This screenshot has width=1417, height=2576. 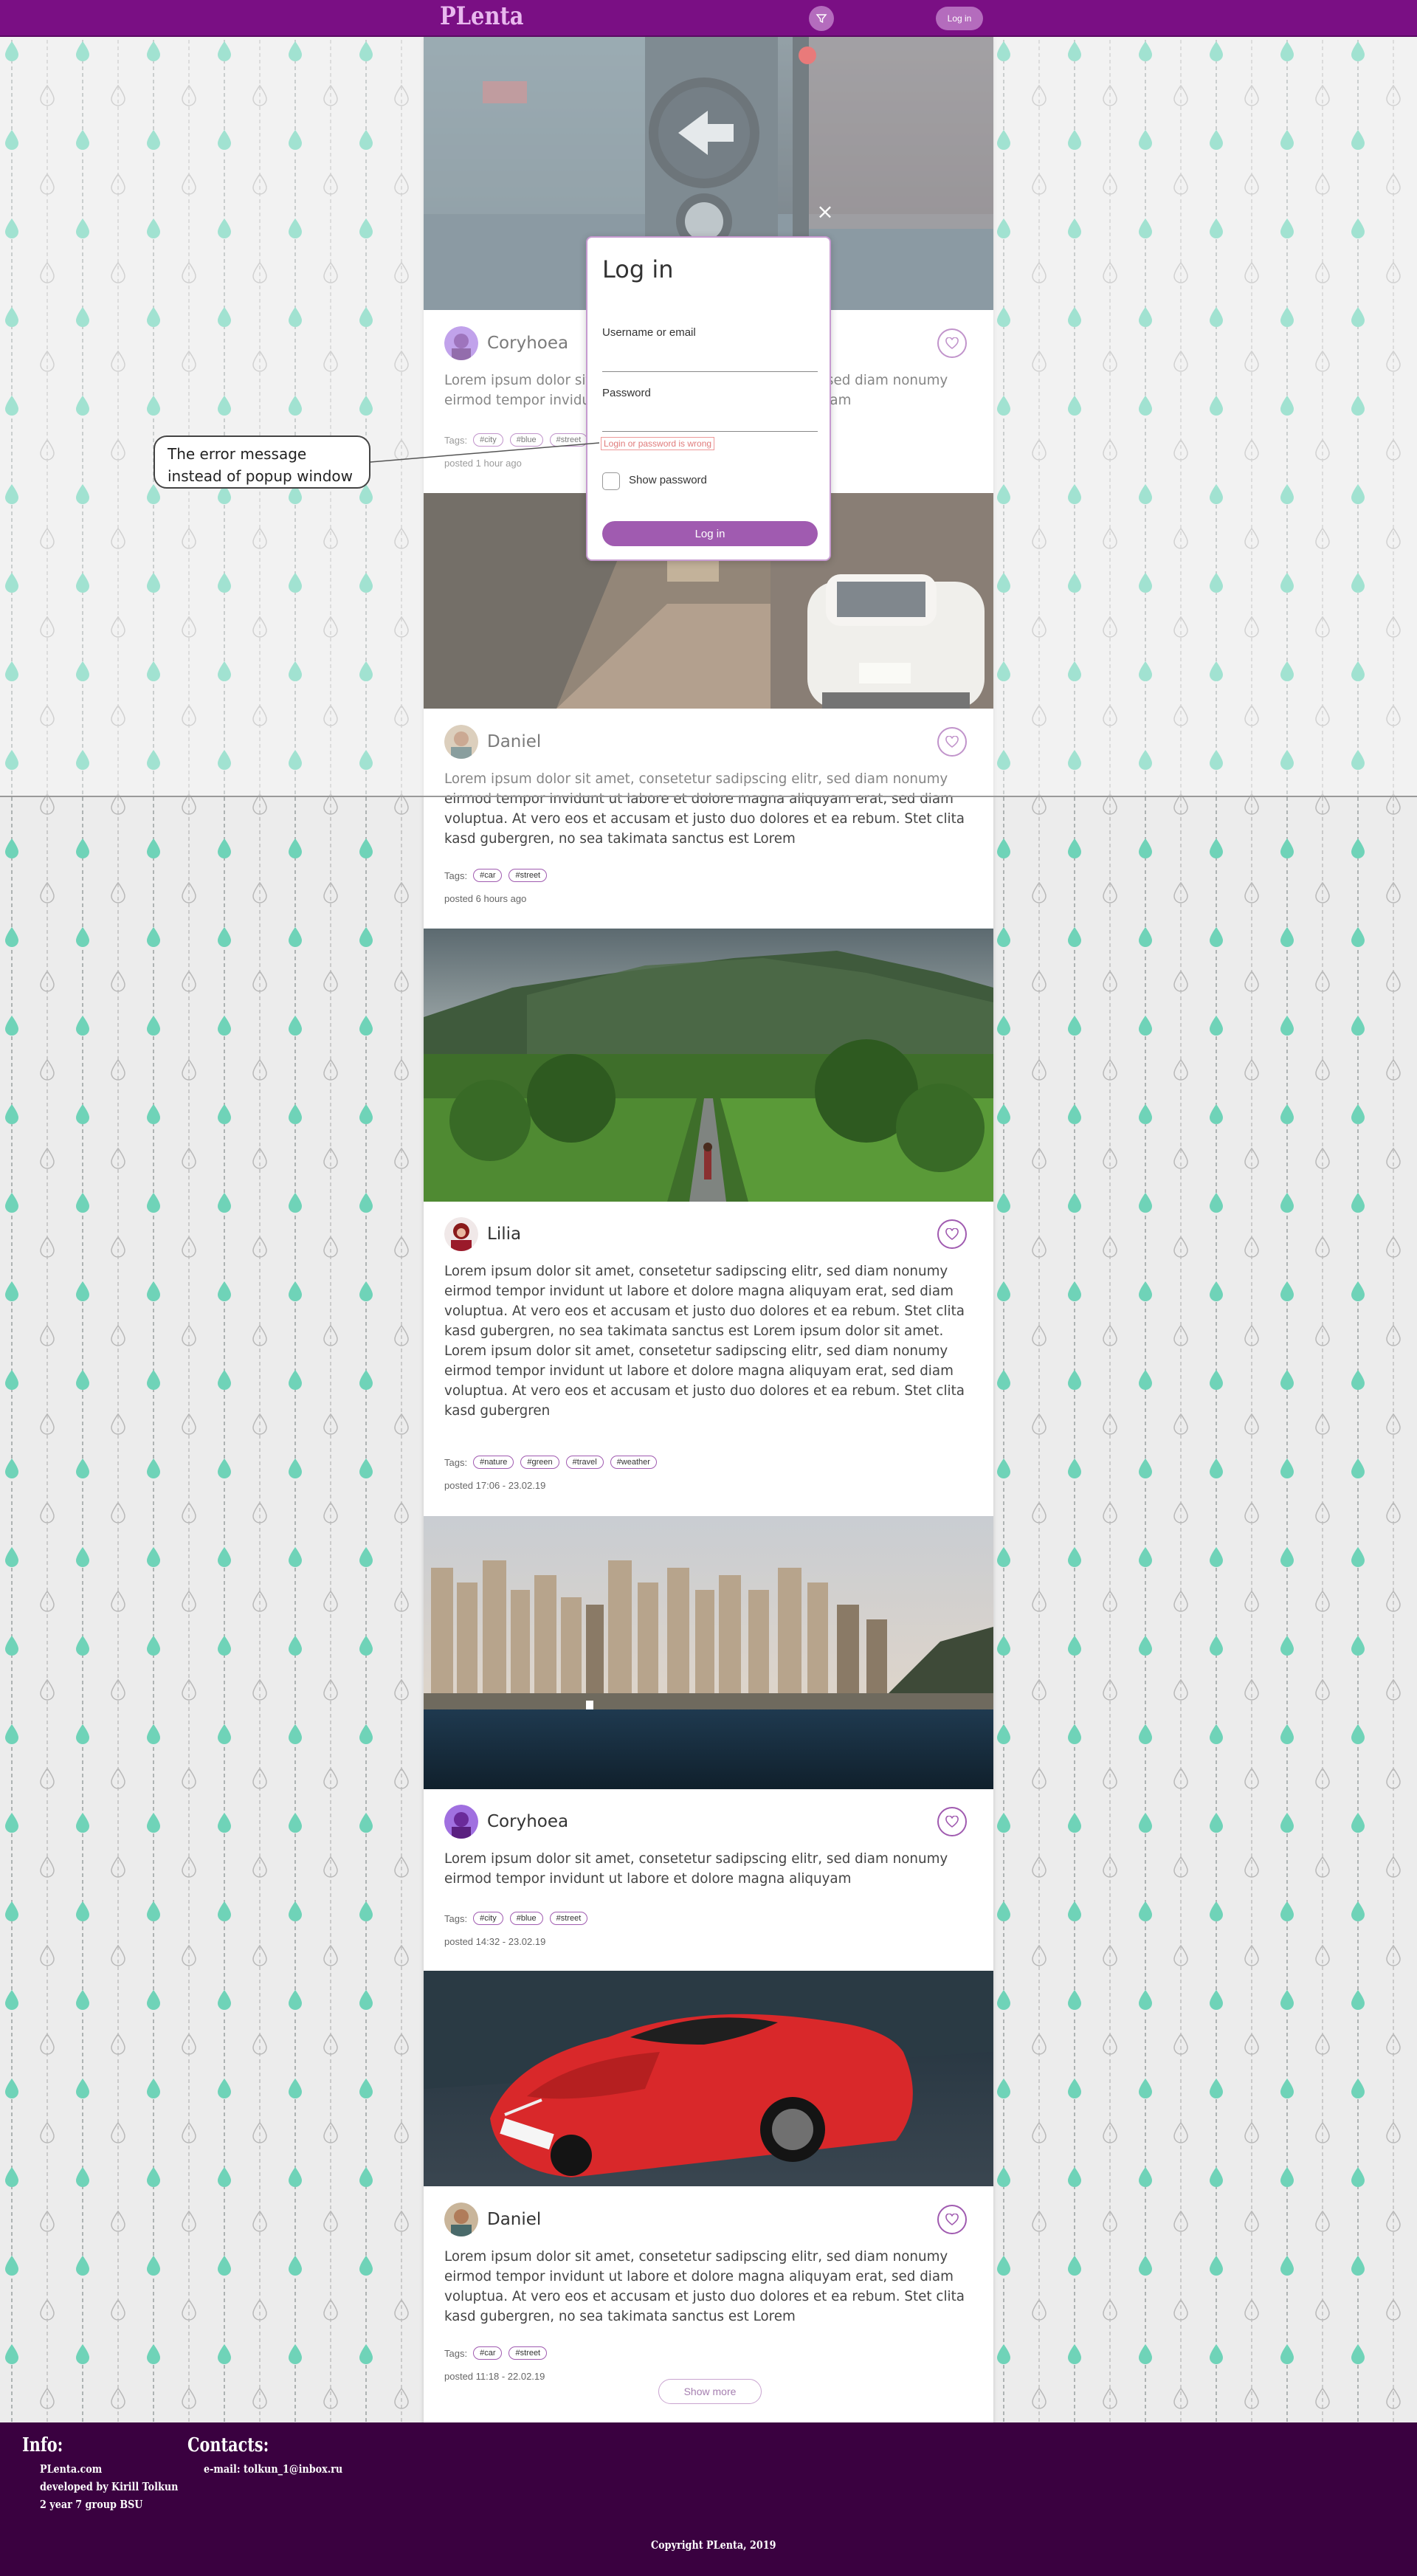 I want to click on site-logo: PLenta, so click(x=482, y=16).